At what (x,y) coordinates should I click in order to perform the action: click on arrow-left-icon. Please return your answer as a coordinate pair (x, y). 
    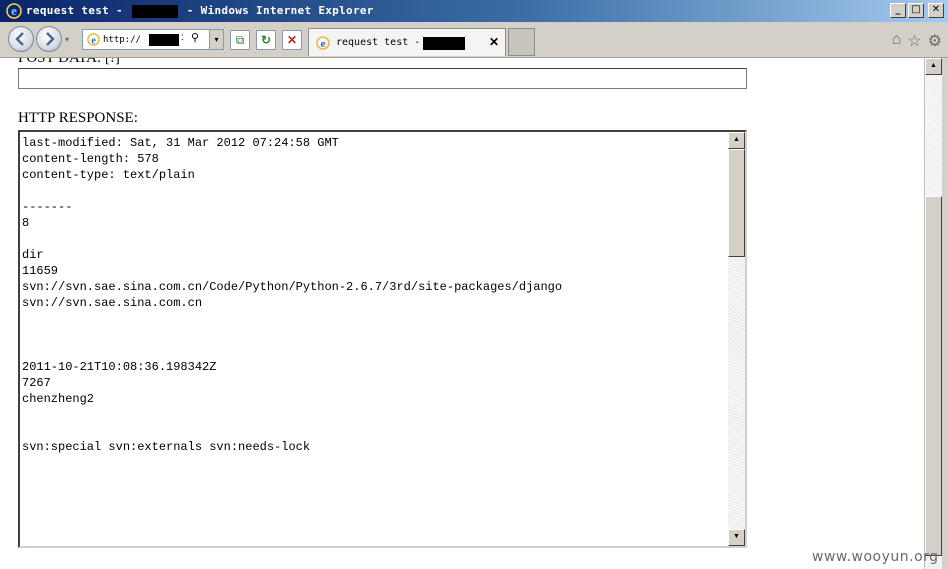
    Looking at the image, I should click on (19, 39).